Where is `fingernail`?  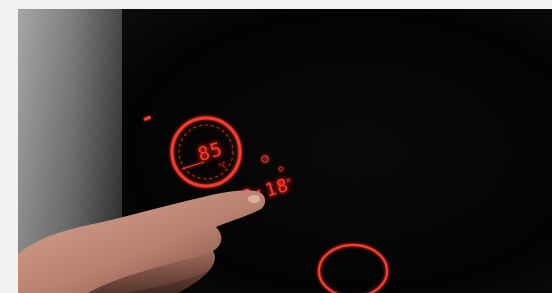 fingernail is located at coordinates (254, 199).